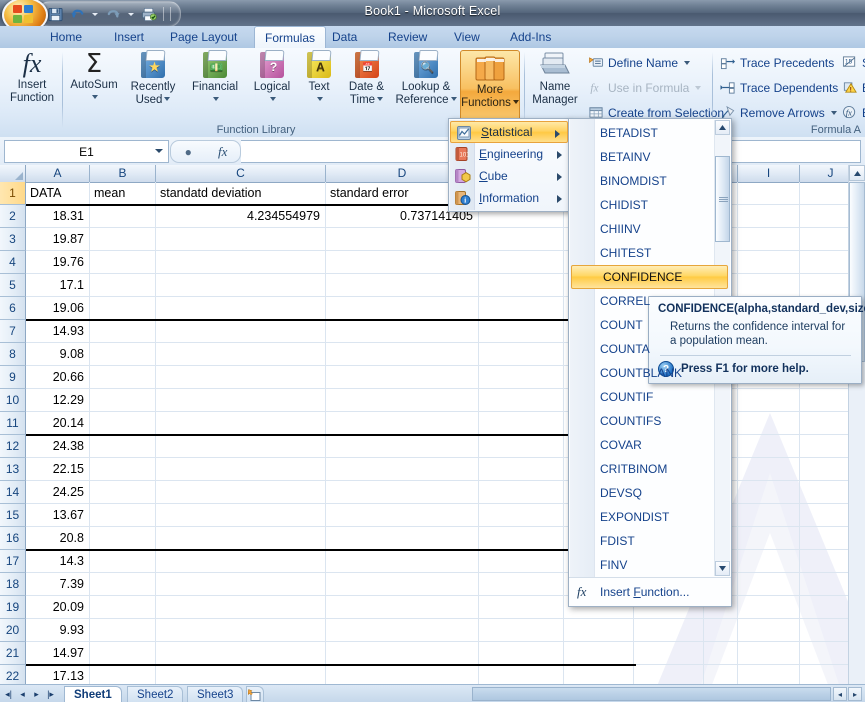  I want to click on financial-dropdown-icon, so click(215, 100).